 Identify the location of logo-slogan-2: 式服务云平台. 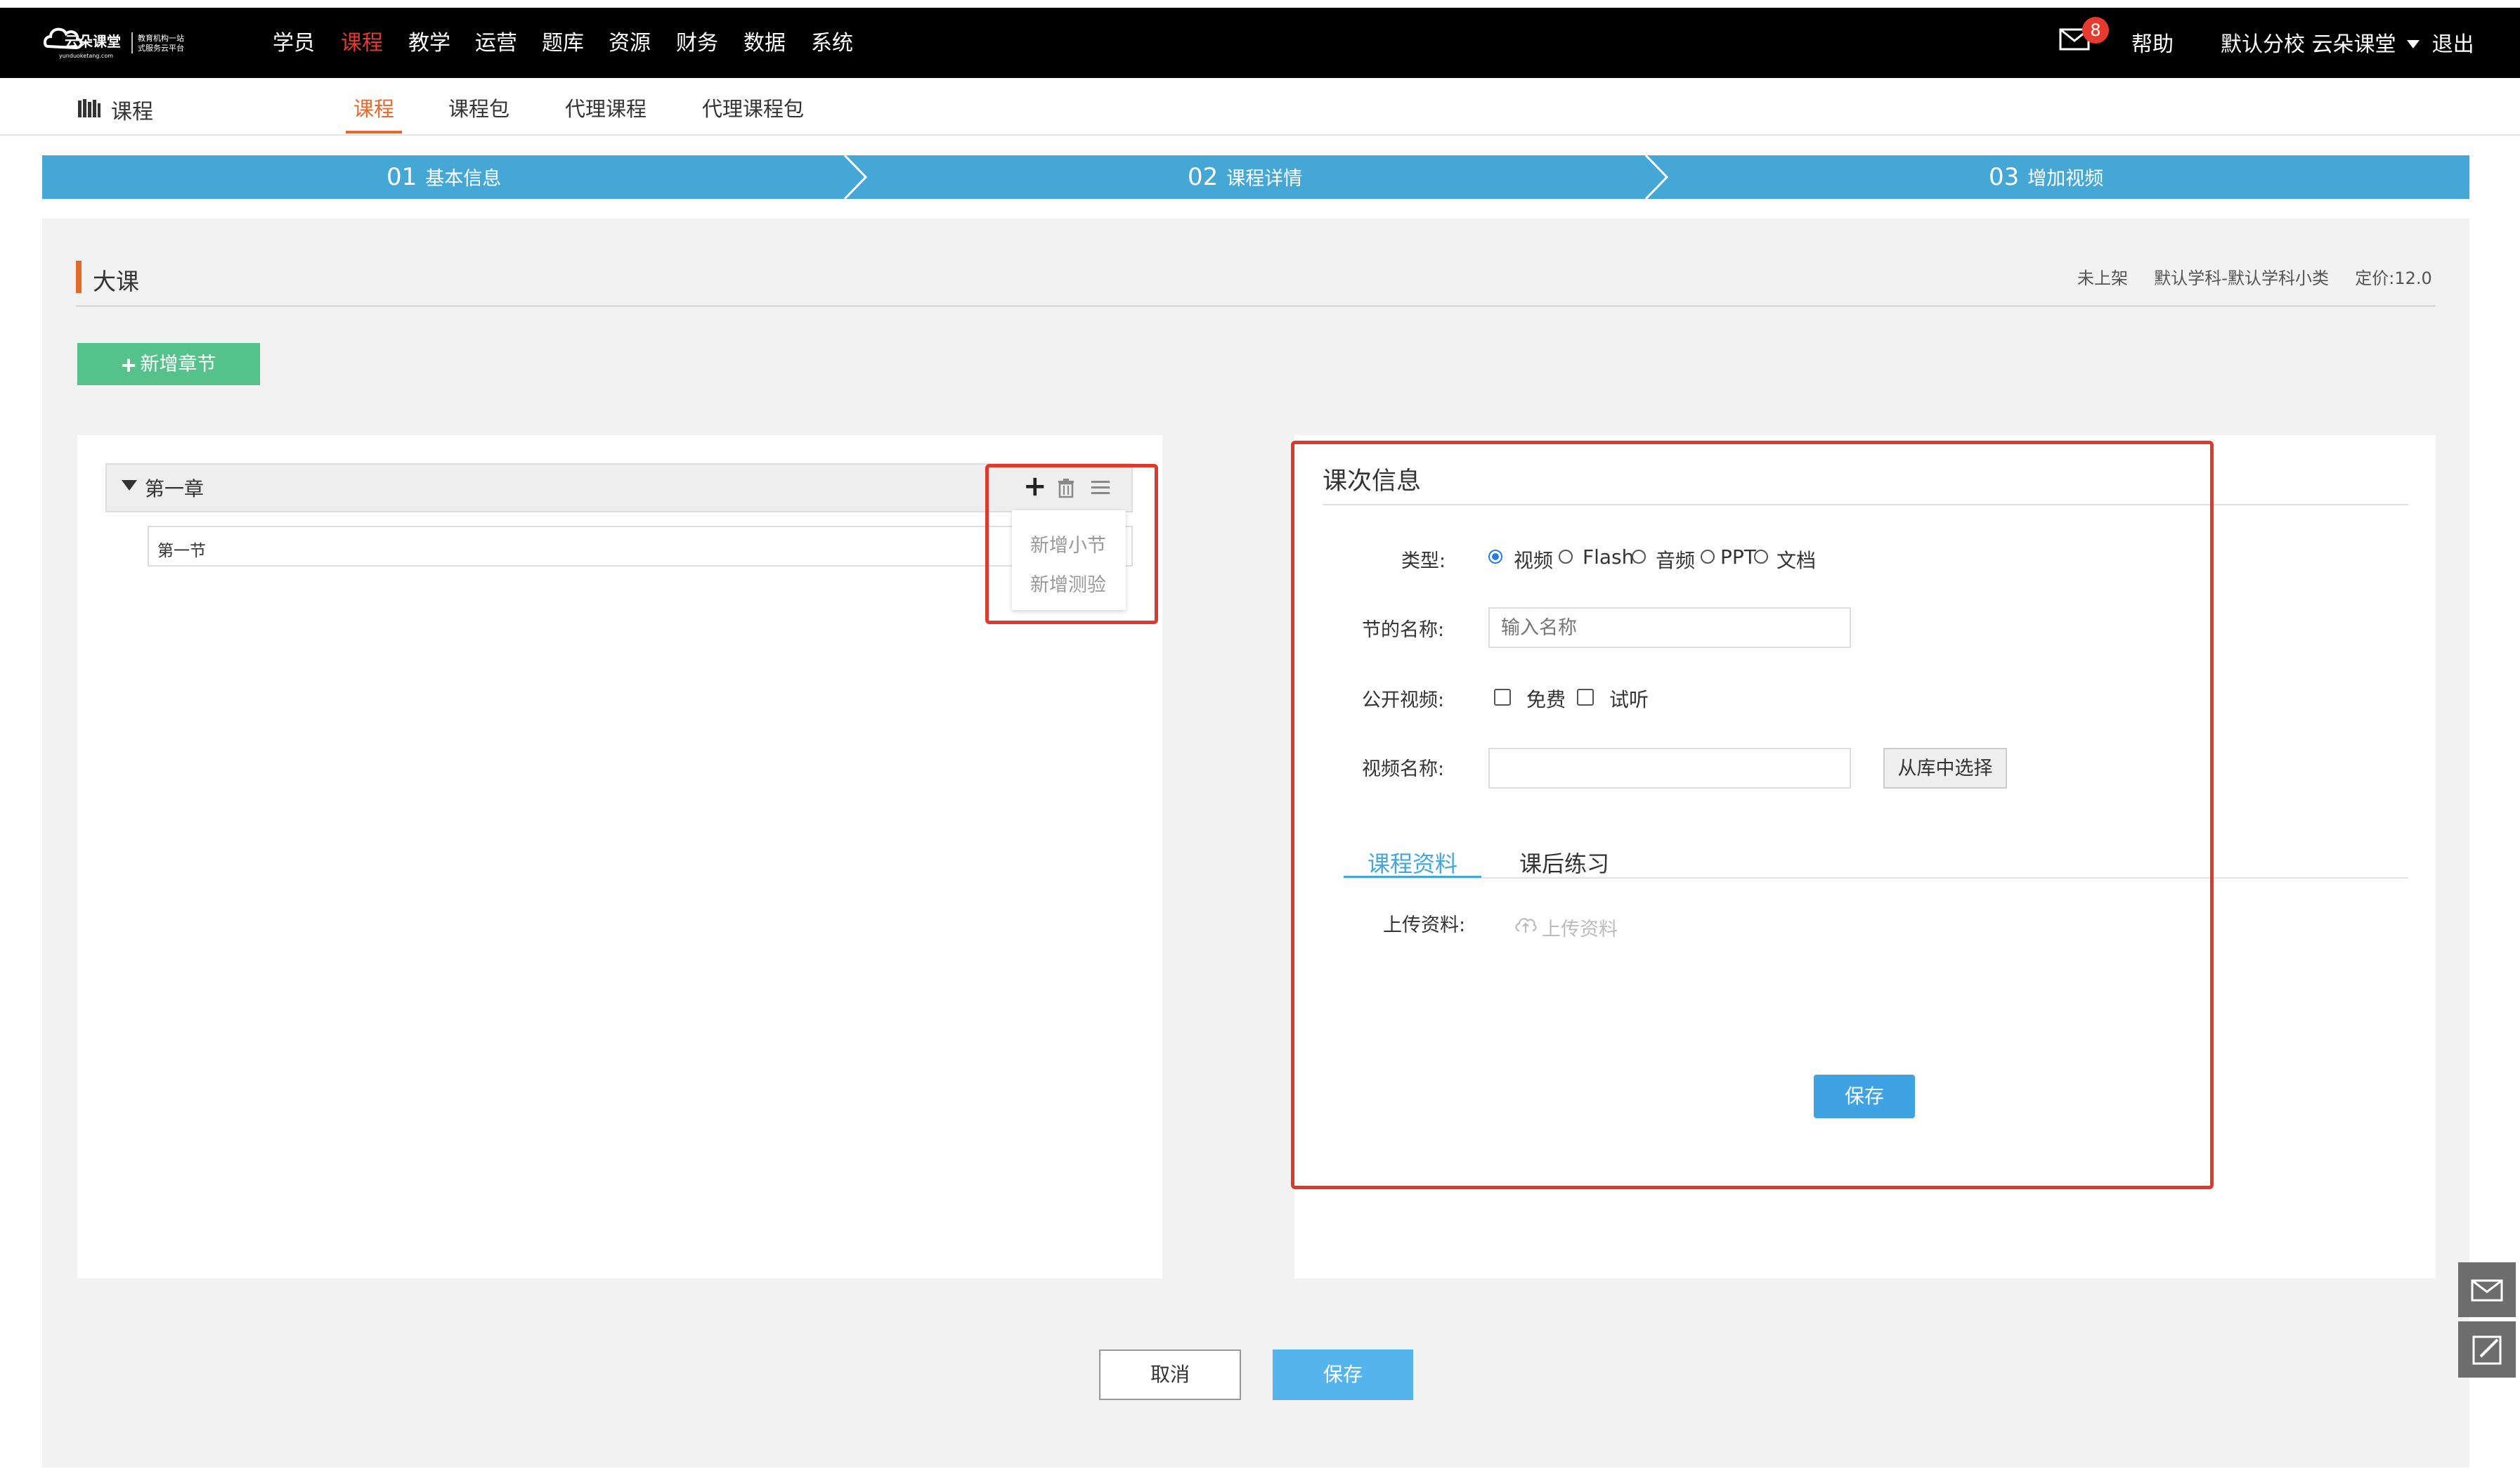
(161, 48).